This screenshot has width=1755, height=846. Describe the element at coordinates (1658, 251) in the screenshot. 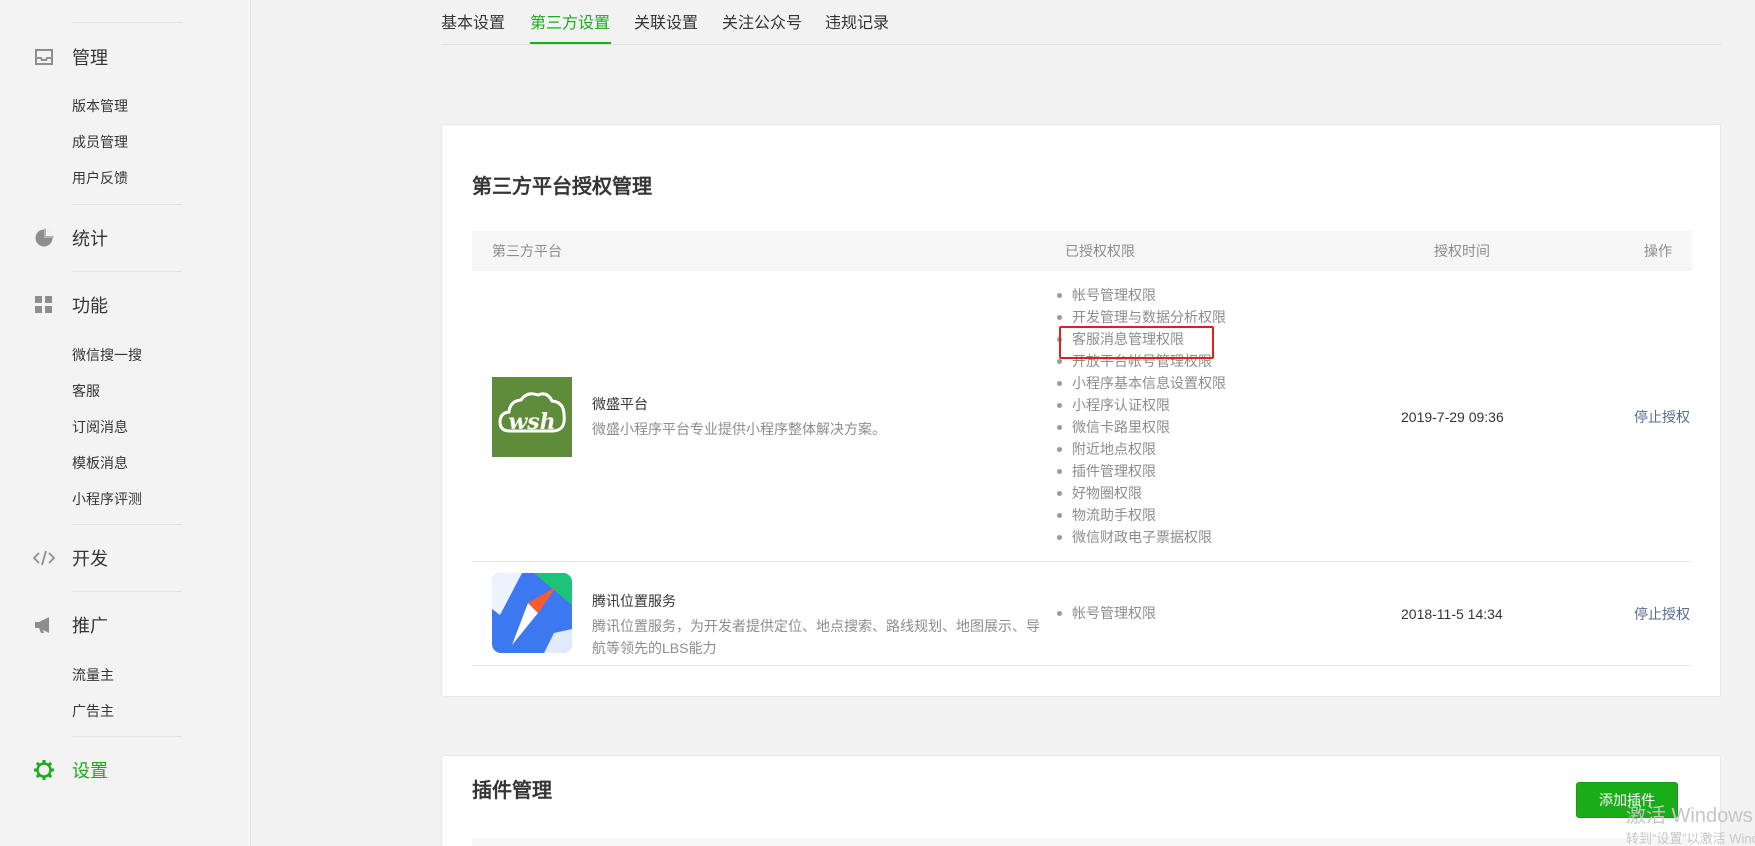

I see `column-header: 操作` at that location.